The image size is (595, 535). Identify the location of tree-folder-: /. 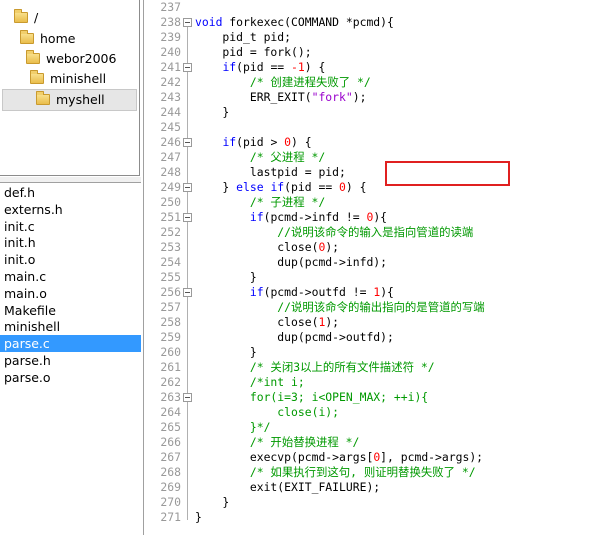
(26, 18).